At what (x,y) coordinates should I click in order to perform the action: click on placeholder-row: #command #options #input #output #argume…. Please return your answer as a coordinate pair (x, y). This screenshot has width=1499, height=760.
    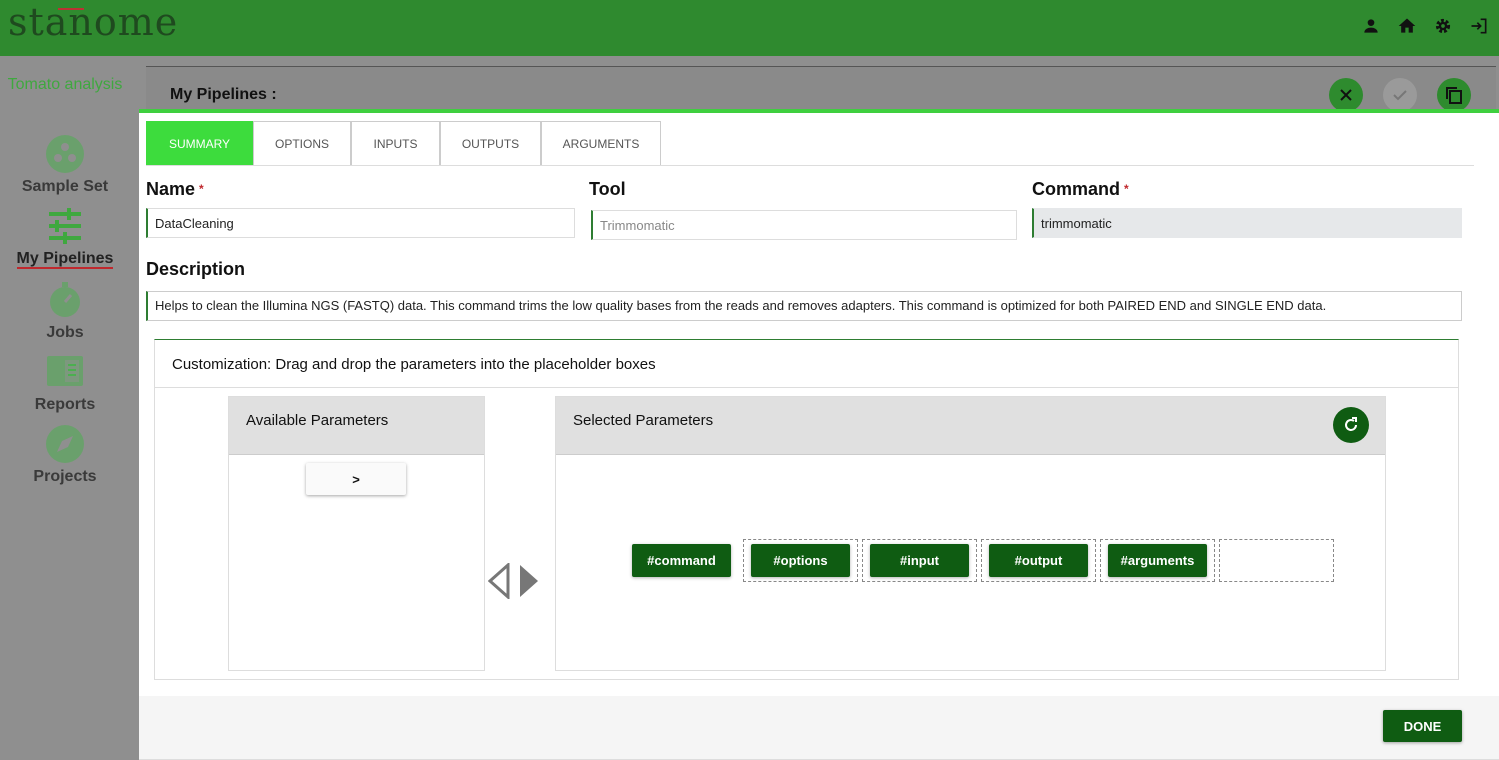
    Looking at the image, I should click on (979, 560).